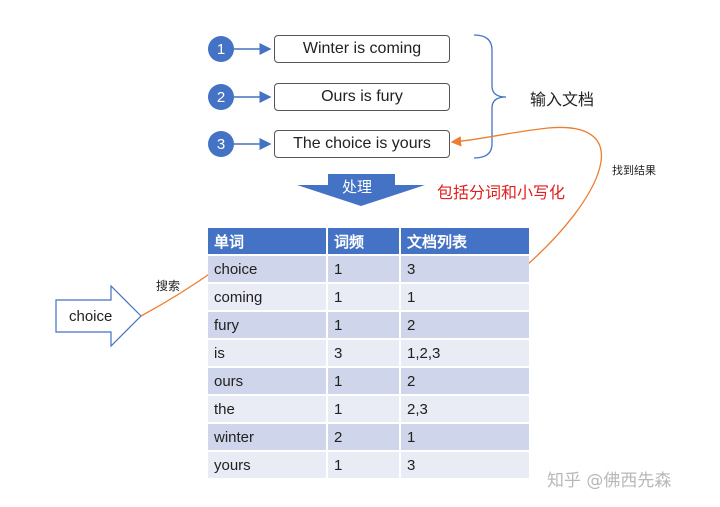 The width and height of the screenshot is (720, 507). What do you see at coordinates (362, 49) in the screenshot?
I see `doc-box-1: Winter is coming` at bounding box center [362, 49].